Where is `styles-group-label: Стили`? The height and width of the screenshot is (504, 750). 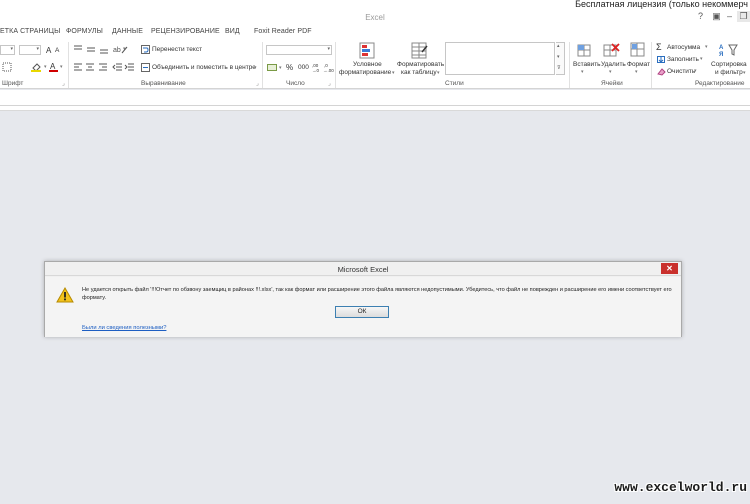
styles-group-label: Стили is located at coordinates (454, 83).